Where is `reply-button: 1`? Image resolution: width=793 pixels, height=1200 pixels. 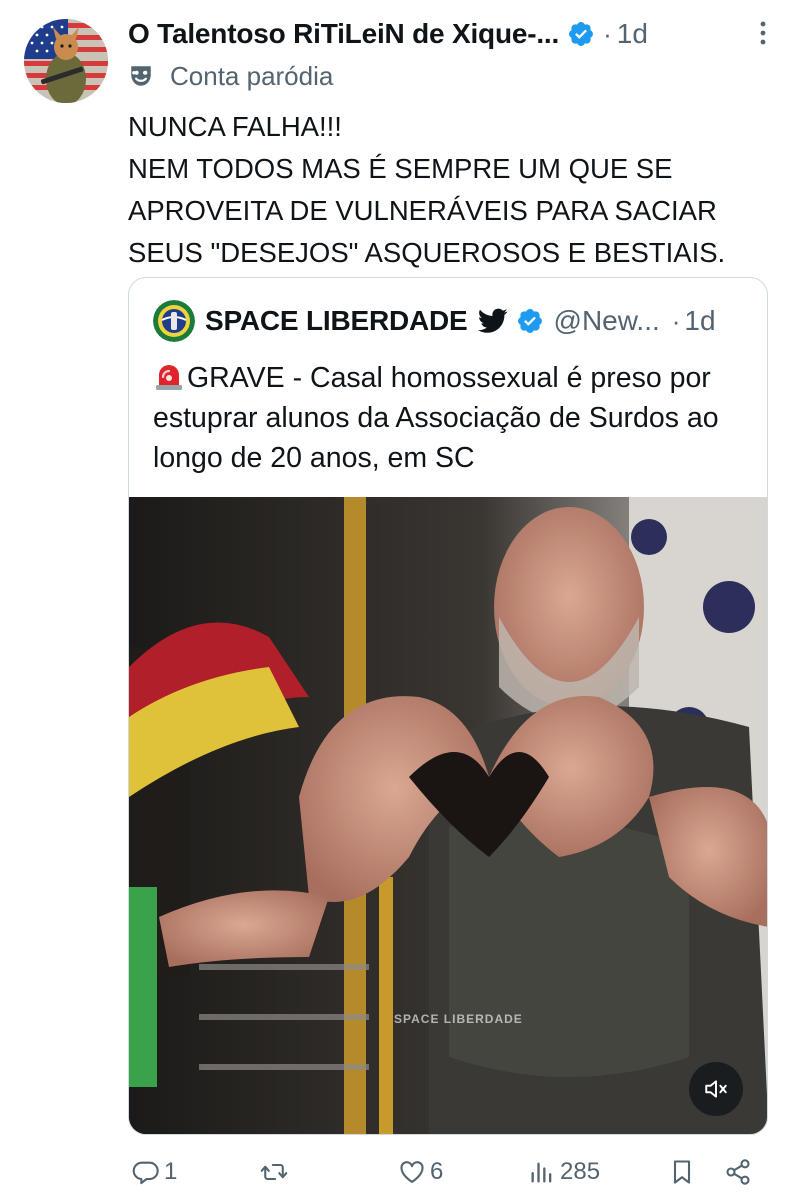 reply-button: 1 is located at coordinates (154, 1172).